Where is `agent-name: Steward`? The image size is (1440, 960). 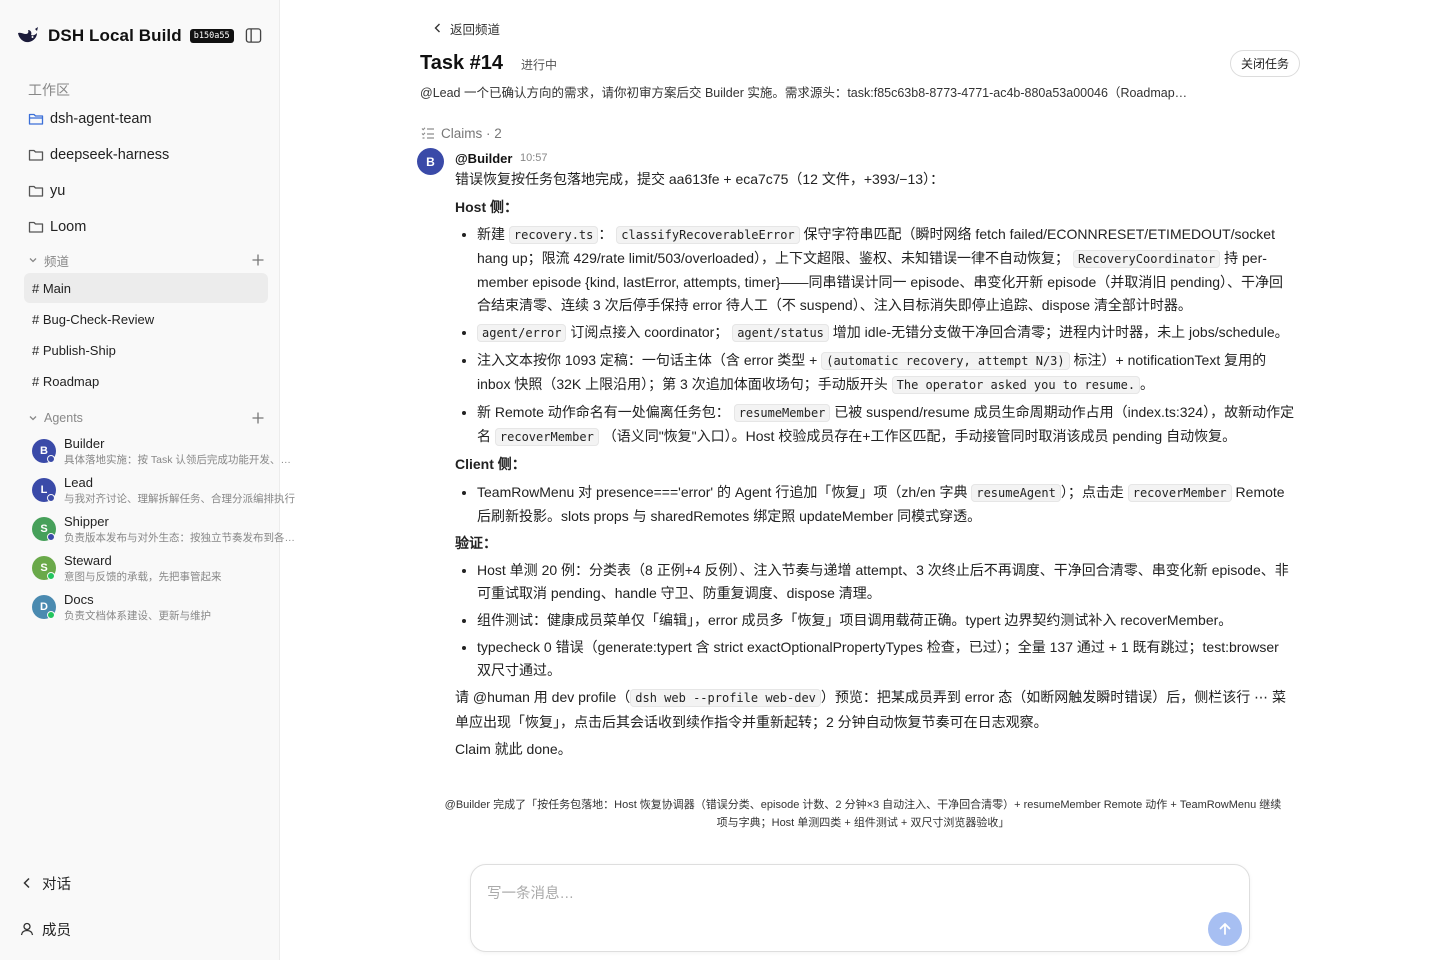 agent-name: Steward is located at coordinates (88, 560).